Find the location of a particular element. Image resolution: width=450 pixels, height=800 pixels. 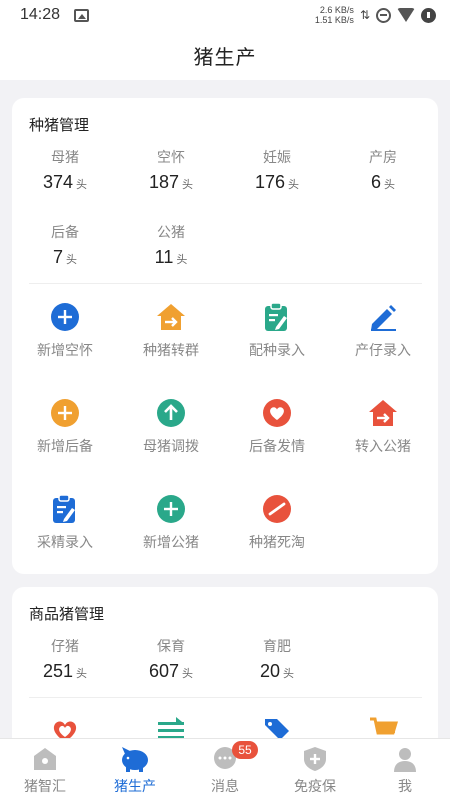

shield-plus-icon is located at coordinates (315, 759).